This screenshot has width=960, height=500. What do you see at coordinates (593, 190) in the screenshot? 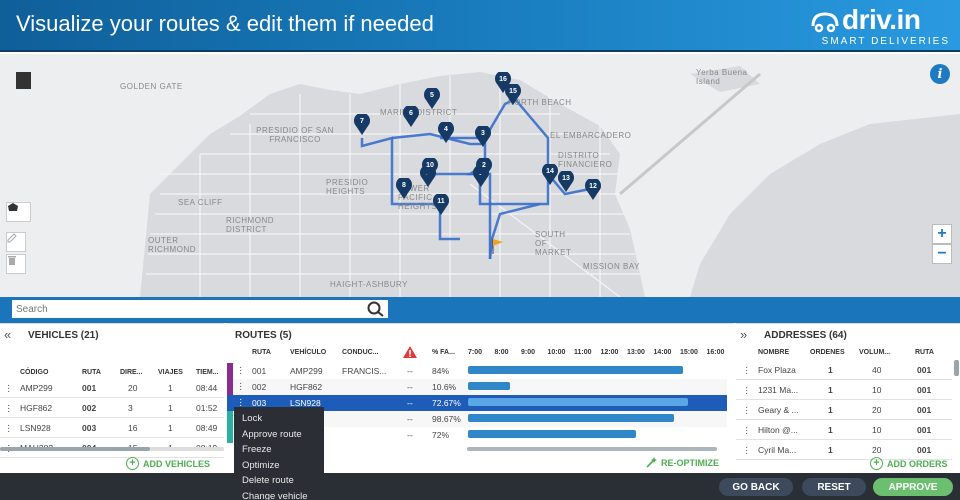
I see `route-marker-12: 12` at bounding box center [593, 190].